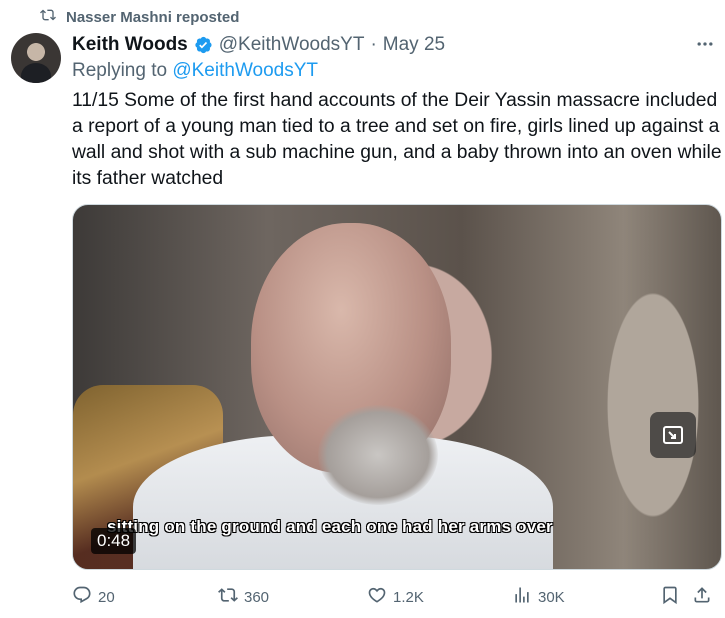 The image size is (725, 618). What do you see at coordinates (522, 597) in the screenshot?
I see `views-chart-icon` at bounding box center [522, 597].